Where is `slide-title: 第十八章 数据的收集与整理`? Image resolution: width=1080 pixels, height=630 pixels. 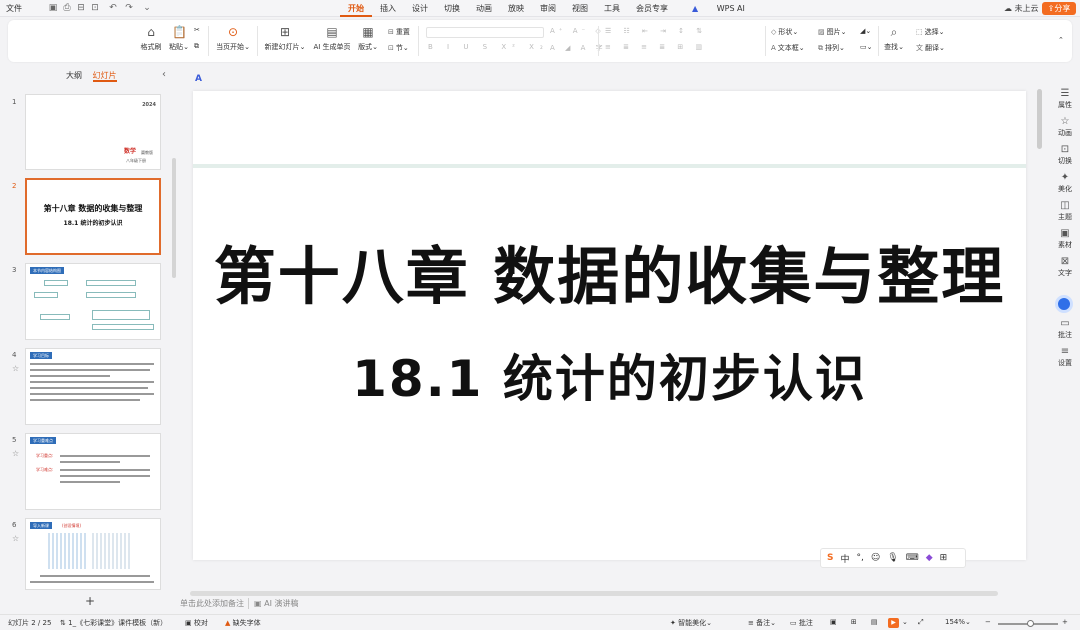 slide-title: 第十八章 数据的收集与整理 is located at coordinates (609, 271).